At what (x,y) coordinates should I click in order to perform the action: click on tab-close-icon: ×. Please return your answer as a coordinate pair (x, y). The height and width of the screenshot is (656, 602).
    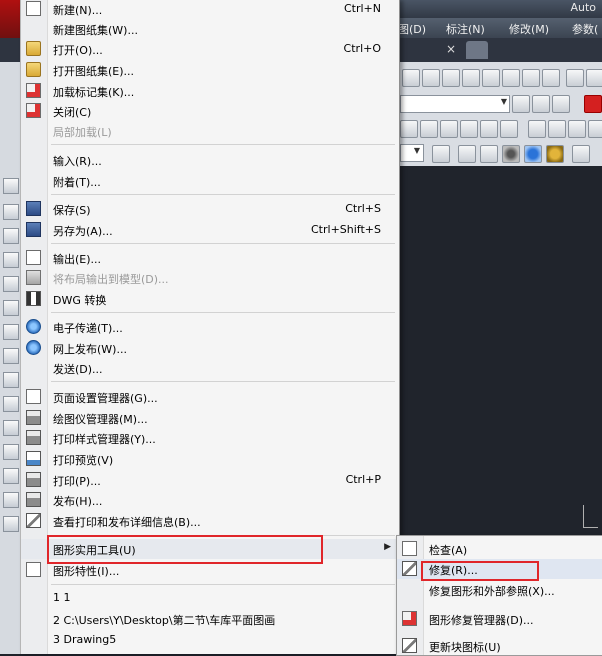
    Looking at the image, I should click on (451, 50).